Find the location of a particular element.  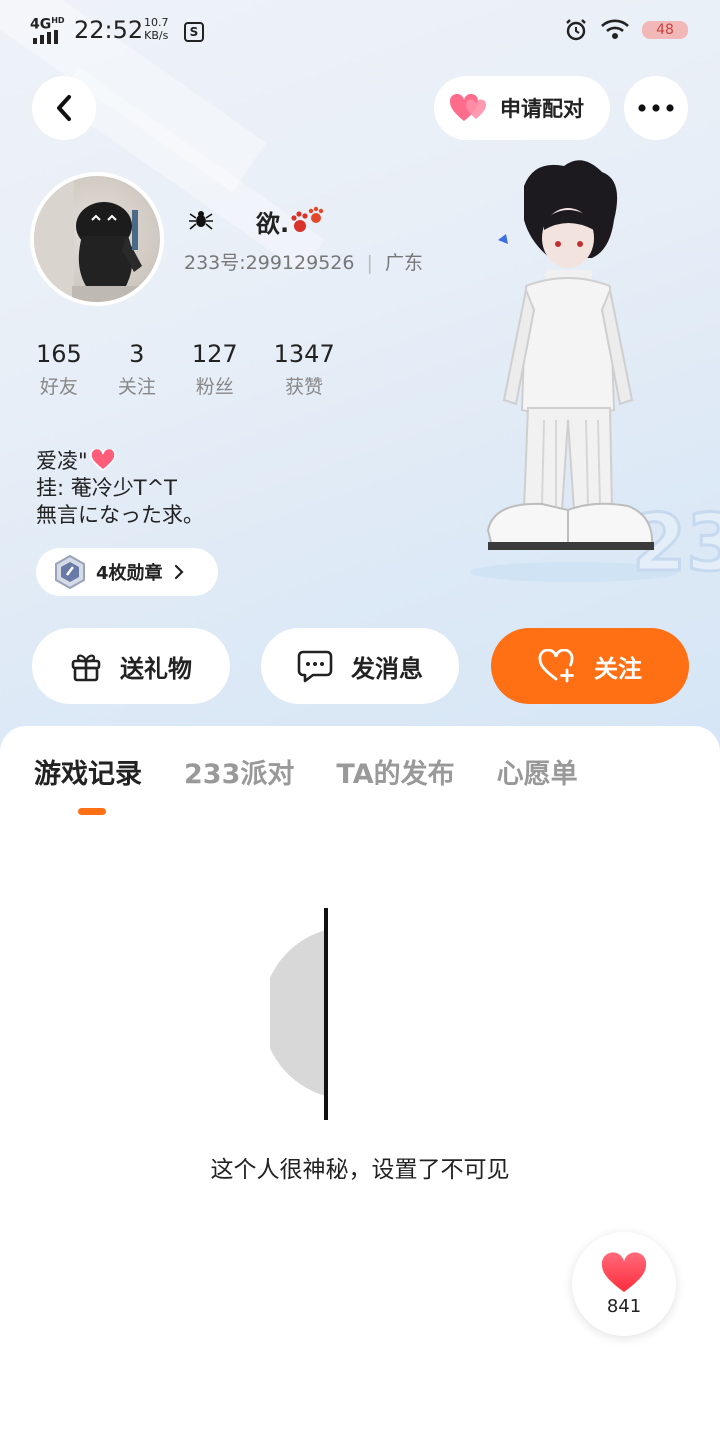

empty-state-message: 这个人很神秘，设置了不可见 is located at coordinates (360, 1170).